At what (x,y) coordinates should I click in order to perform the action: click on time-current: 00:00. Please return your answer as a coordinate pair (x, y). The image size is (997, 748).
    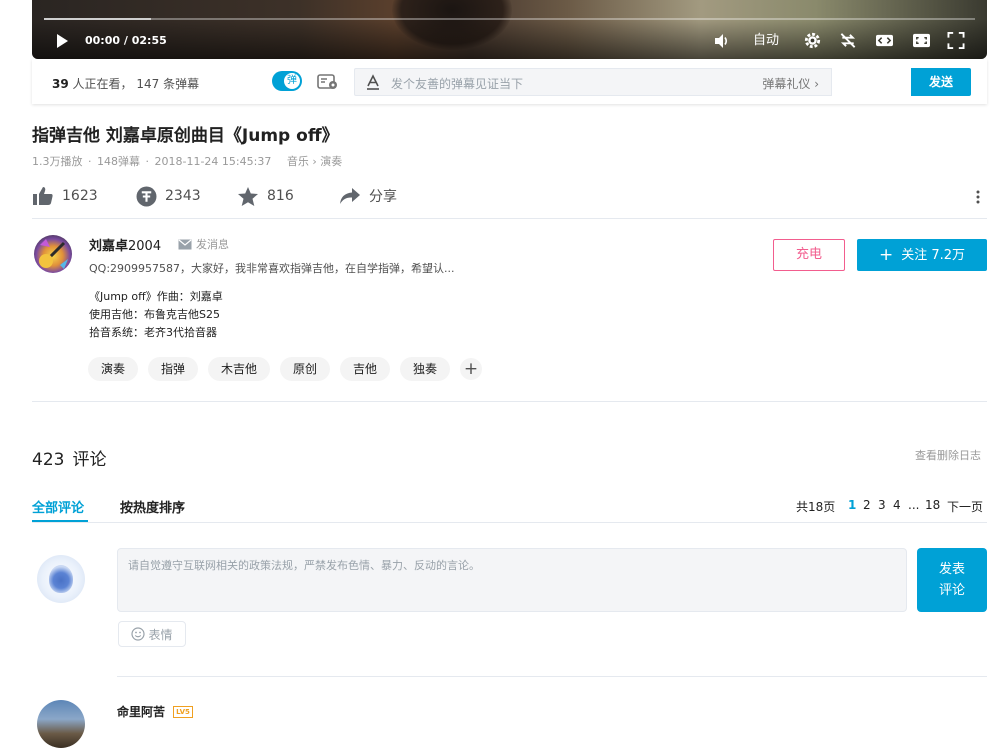
    Looking at the image, I should click on (103, 40).